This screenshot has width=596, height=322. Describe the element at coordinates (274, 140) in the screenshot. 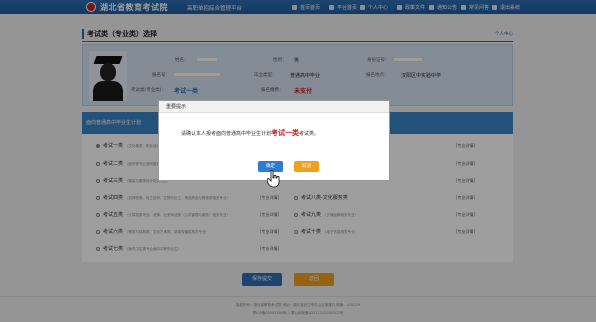

I see `confirm-dialog: 重要提示 请确认本人报考面向普通高中毕业生计划考试一类考试类。 确定 取消` at that location.